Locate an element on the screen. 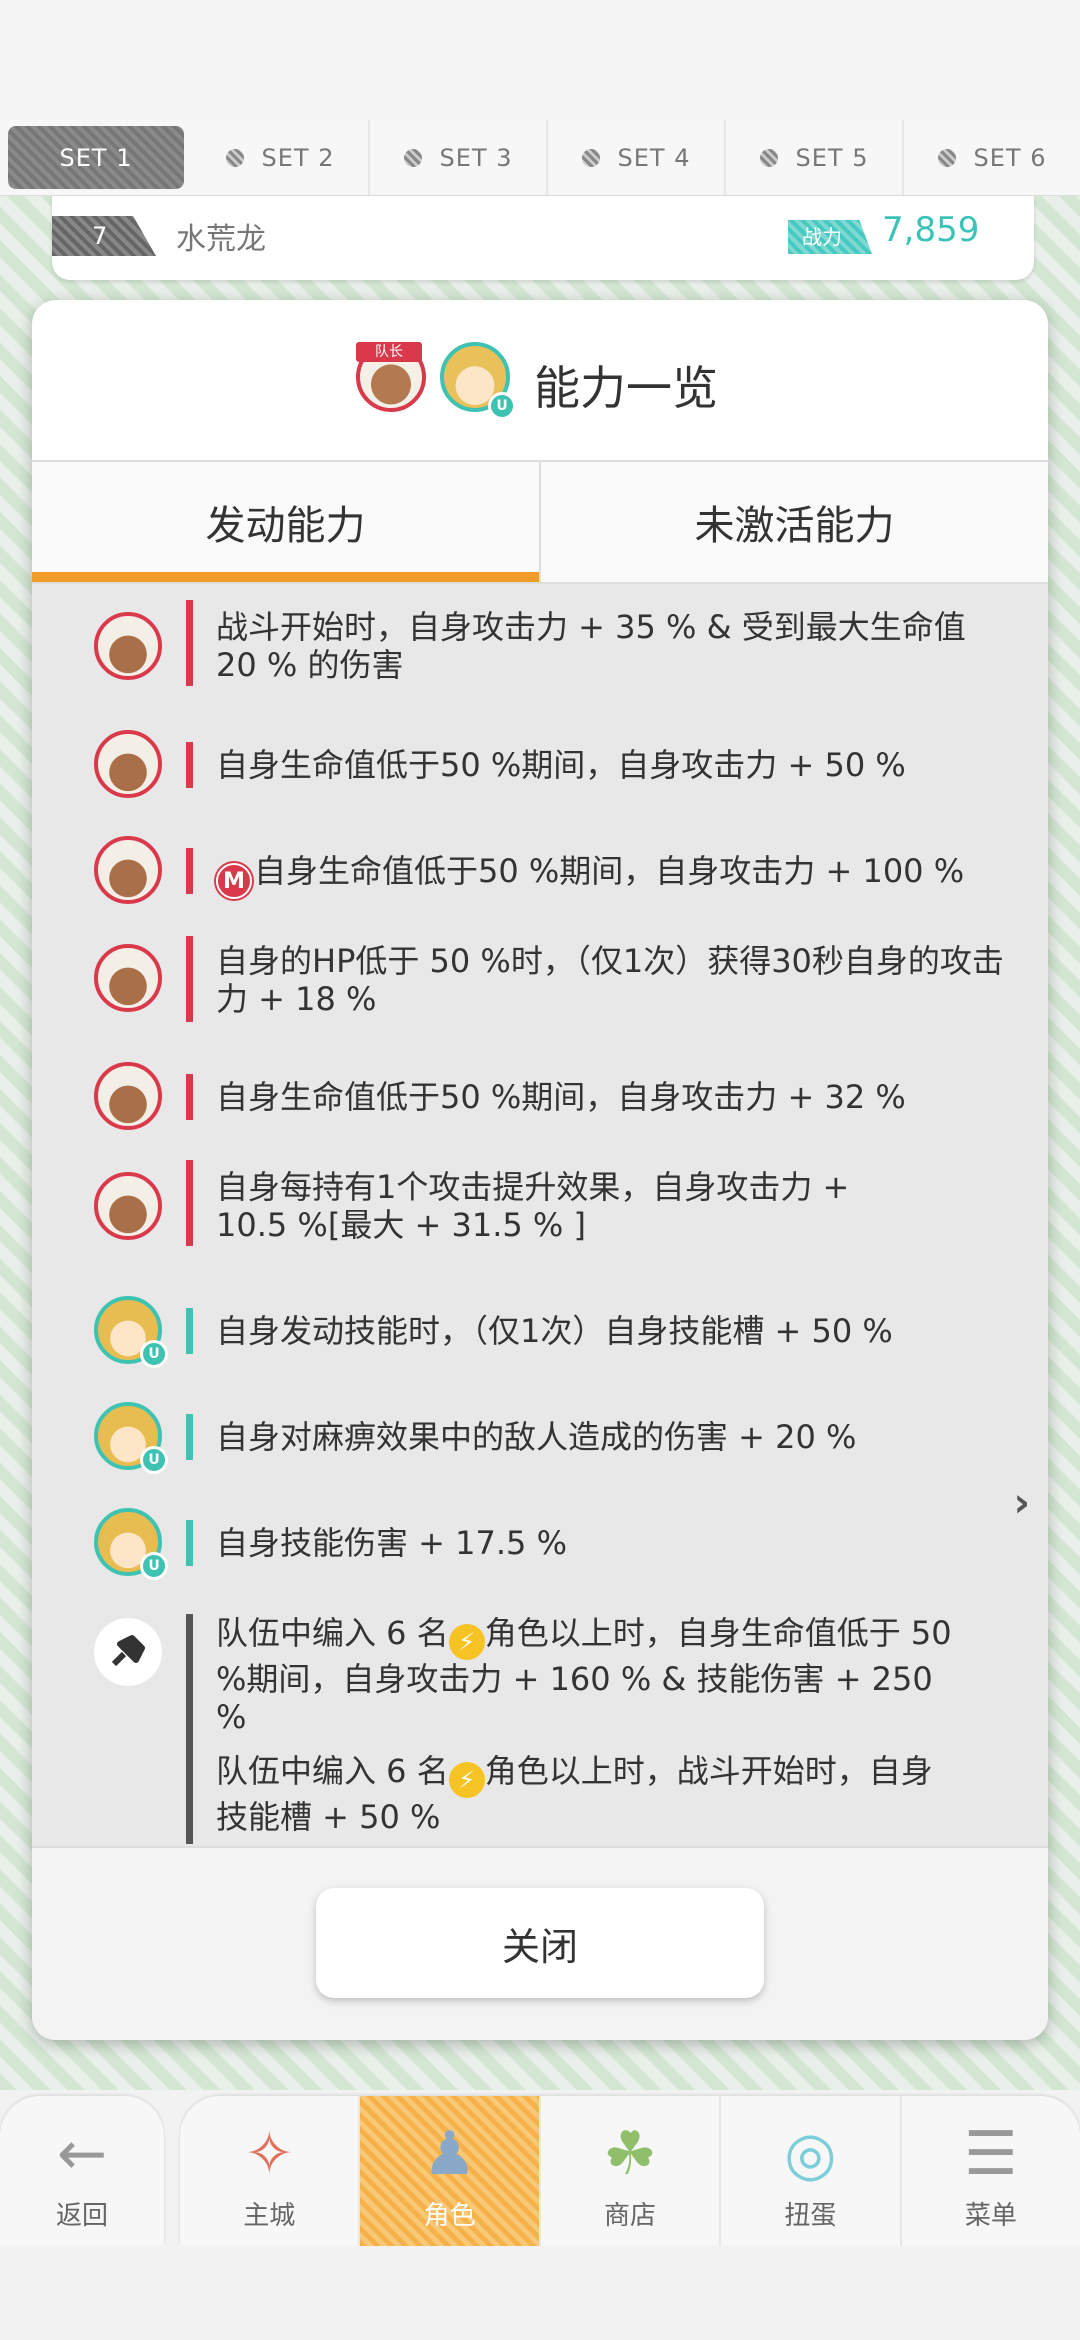 This screenshot has width=1080, height=2340. chevron-right-icon: › is located at coordinates (1022, 1503).